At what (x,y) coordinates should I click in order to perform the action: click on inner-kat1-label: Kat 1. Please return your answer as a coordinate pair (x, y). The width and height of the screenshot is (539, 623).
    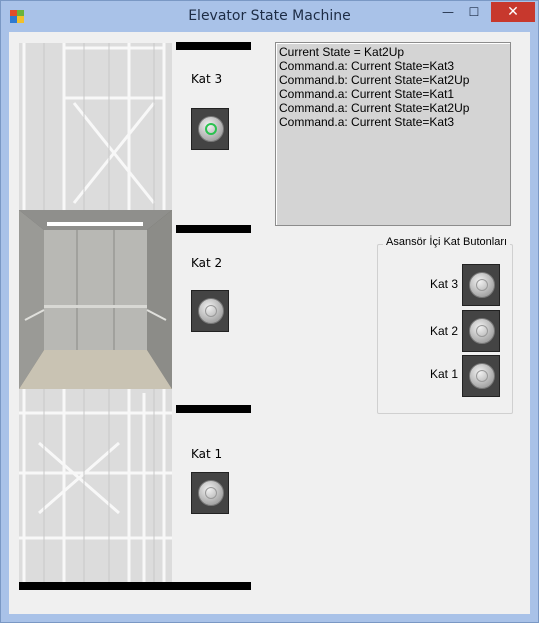
    Looking at the image, I should click on (444, 374).